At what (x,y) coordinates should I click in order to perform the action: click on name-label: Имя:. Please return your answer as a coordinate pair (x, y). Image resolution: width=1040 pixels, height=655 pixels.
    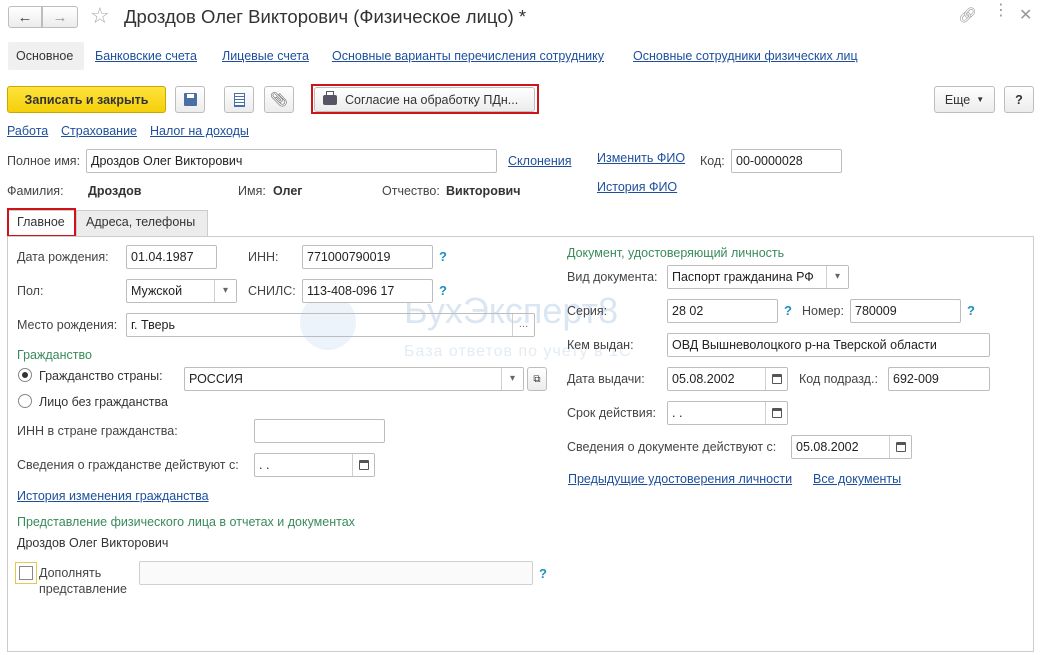
    Looking at the image, I should click on (252, 191).